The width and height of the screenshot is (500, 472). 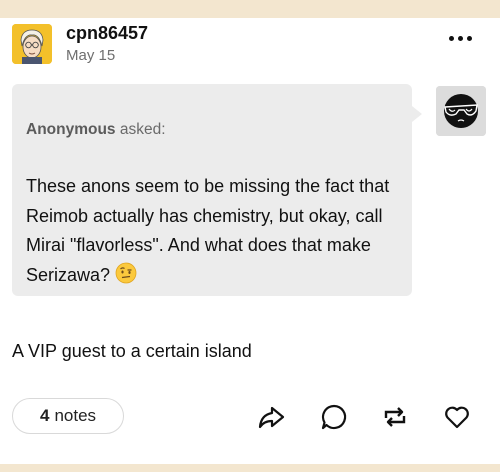 What do you see at coordinates (126, 278) in the screenshot?
I see `raised-eyebrow-emoji` at bounding box center [126, 278].